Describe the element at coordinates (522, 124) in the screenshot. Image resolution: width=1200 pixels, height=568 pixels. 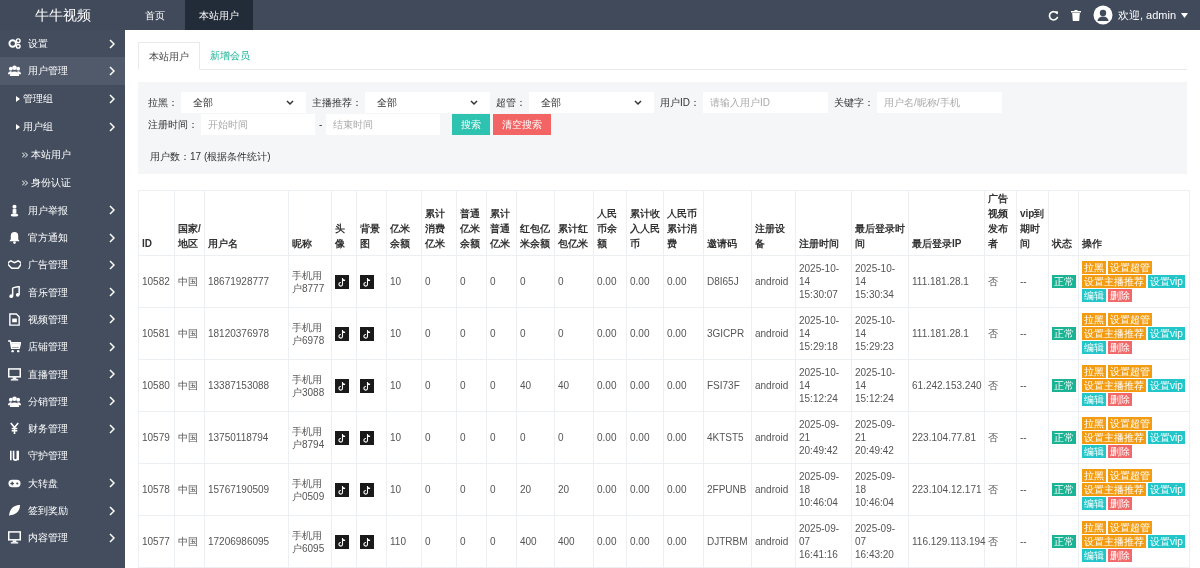
I see `clear-search-button: 清空搜索` at that location.